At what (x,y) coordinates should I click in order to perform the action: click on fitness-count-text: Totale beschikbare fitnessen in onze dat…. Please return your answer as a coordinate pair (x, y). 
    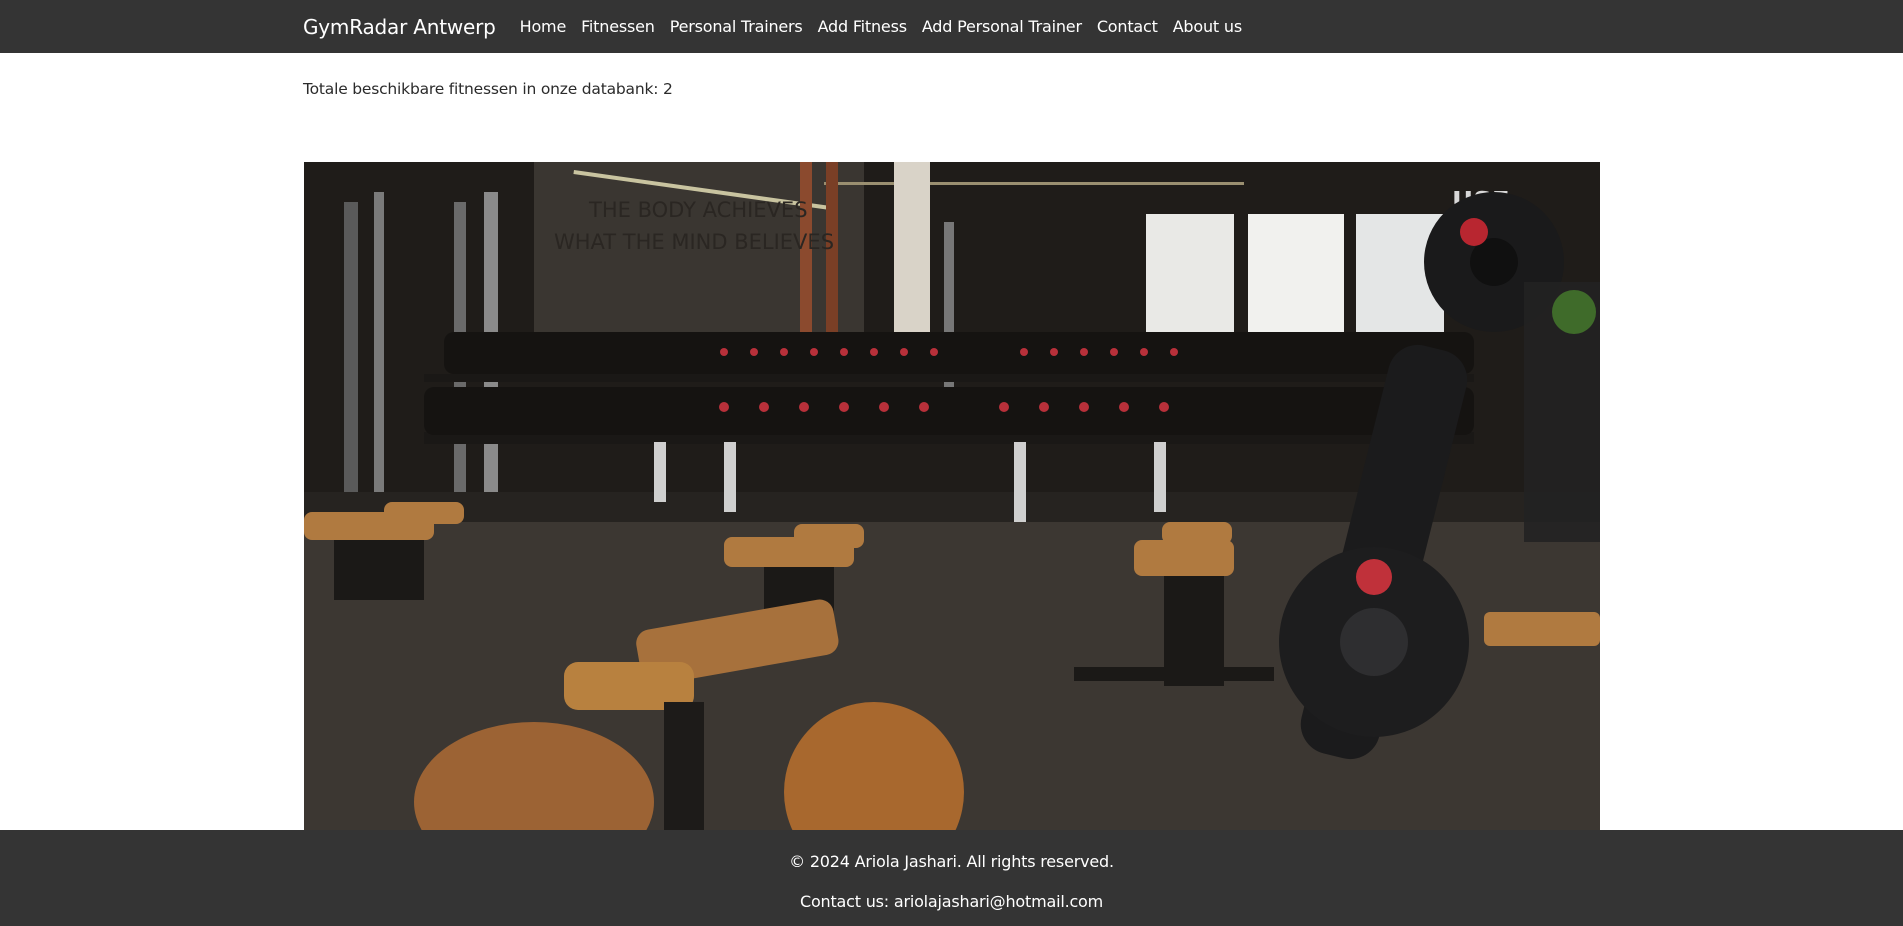
    Looking at the image, I should click on (488, 89).